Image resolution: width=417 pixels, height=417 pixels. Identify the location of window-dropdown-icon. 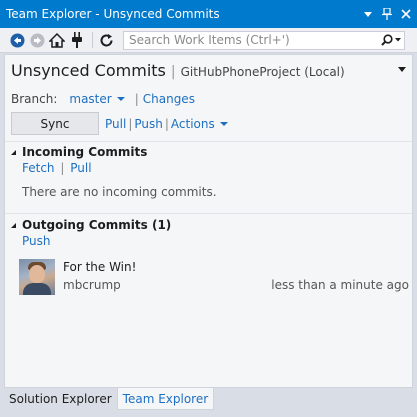
(368, 14).